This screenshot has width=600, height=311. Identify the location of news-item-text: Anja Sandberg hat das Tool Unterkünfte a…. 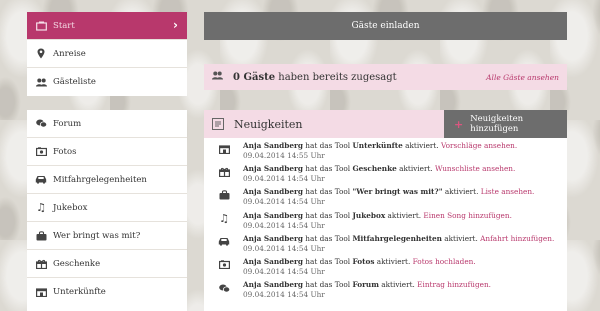
(380, 146).